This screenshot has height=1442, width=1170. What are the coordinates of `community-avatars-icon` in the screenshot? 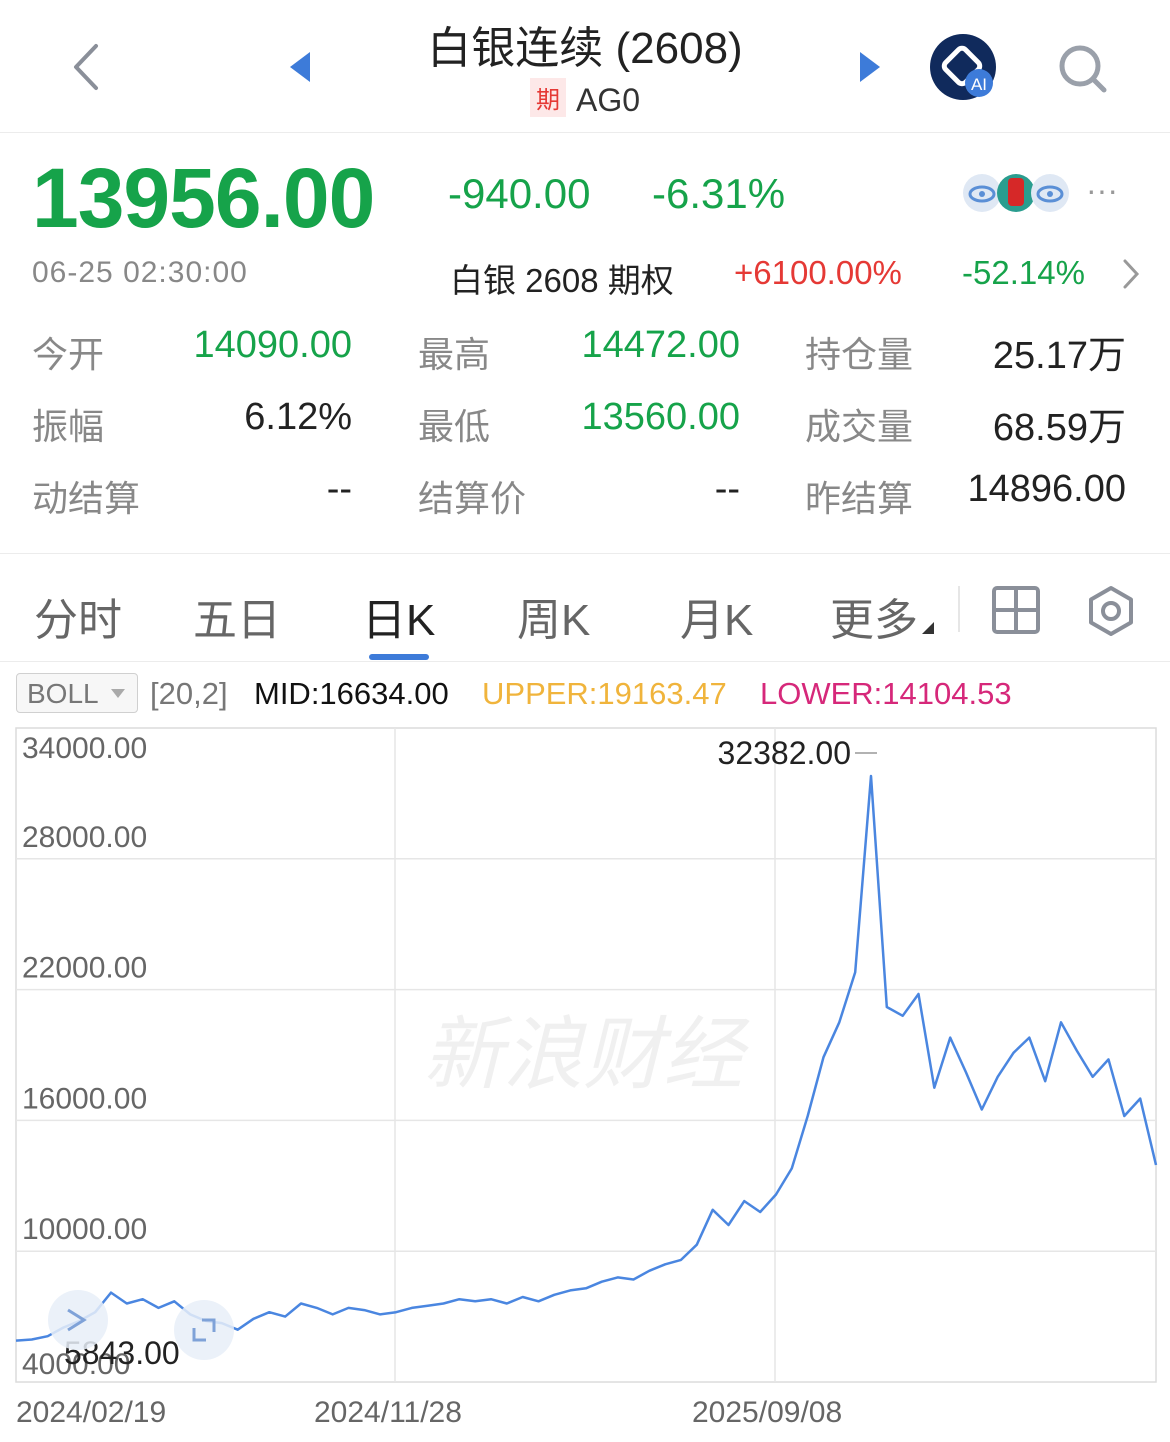 It's located at (1017, 193).